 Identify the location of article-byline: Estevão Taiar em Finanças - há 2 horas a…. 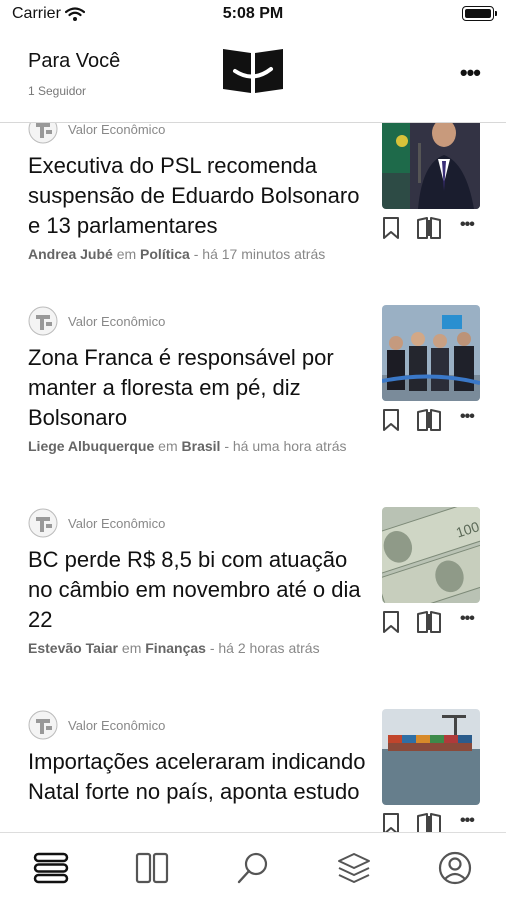
(174, 648).